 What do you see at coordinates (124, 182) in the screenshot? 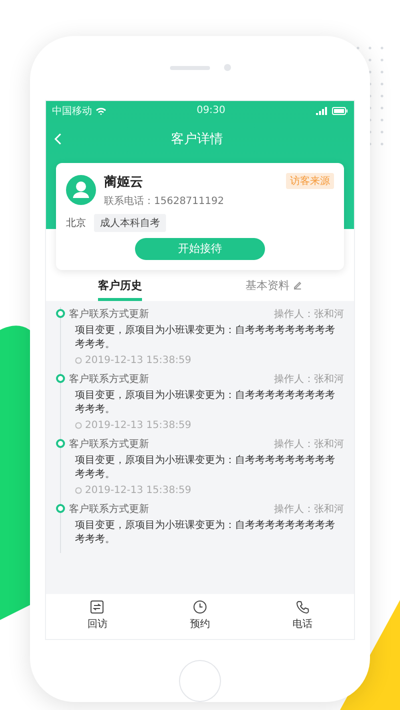
I see `customer-name: 蔺姬云` at bounding box center [124, 182].